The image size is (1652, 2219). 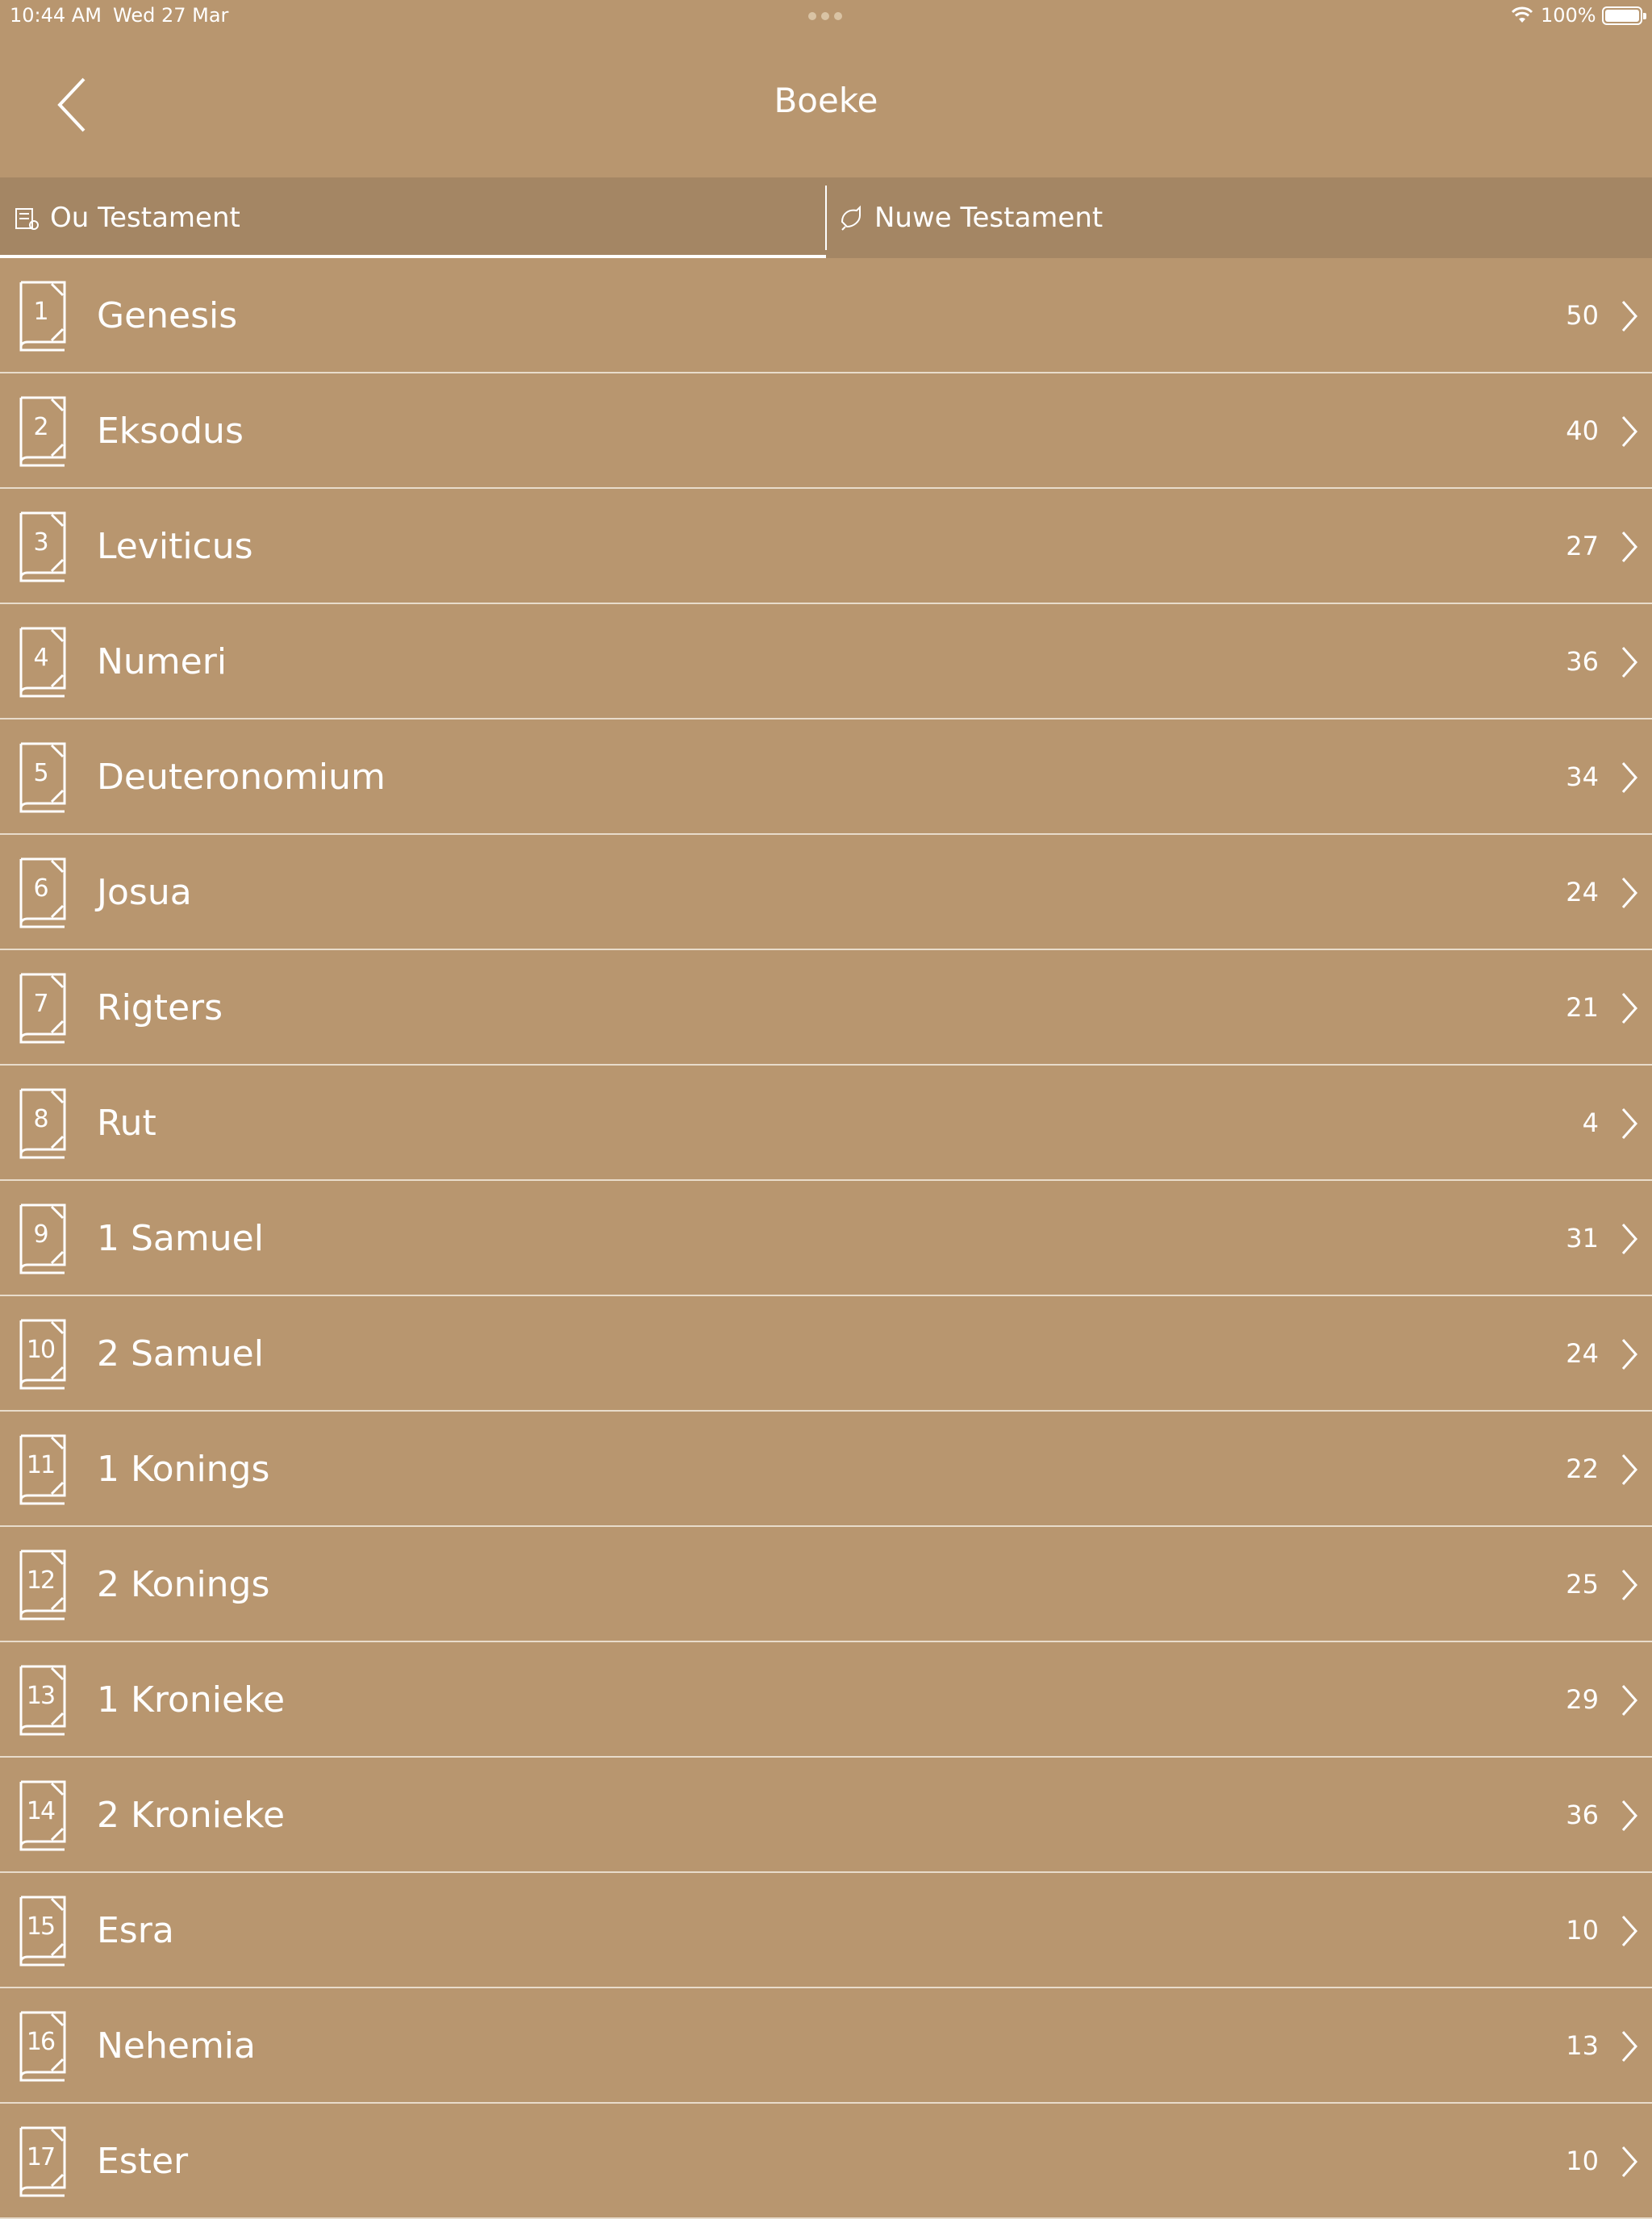 What do you see at coordinates (826, 2046) in the screenshot?
I see `book-row: 16 Nehemia 13` at bounding box center [826, 2046].